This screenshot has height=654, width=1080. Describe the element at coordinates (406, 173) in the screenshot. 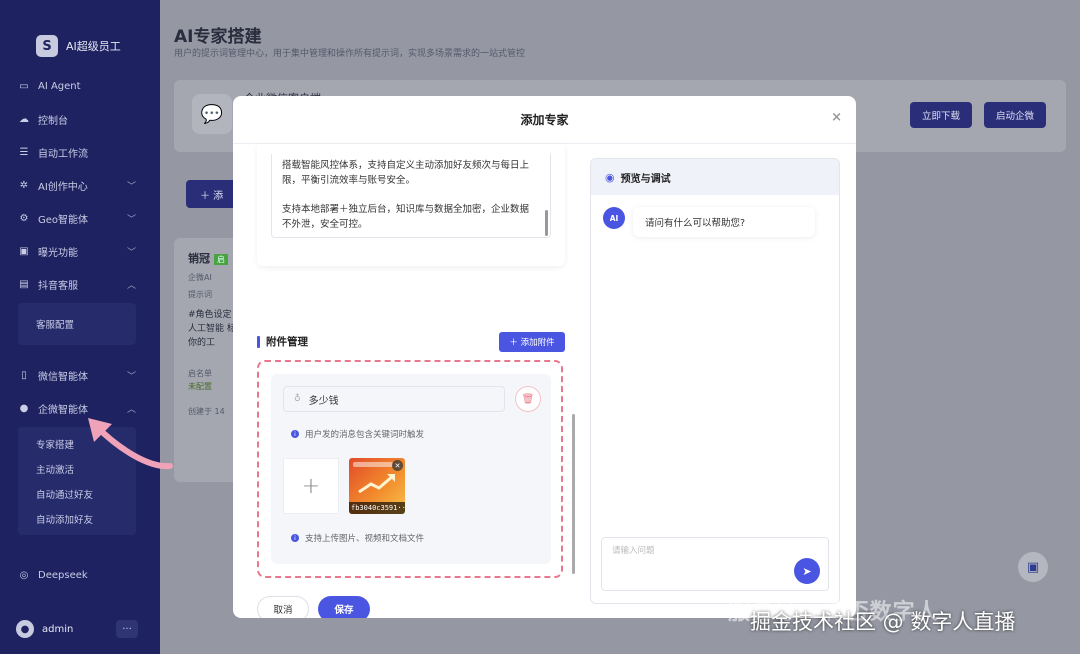

I see `description-paragraph: 搭载智能风控体系，支持自定义主动添加好友频次与每日上限，平衡引流效率与账号安全。` at that location.